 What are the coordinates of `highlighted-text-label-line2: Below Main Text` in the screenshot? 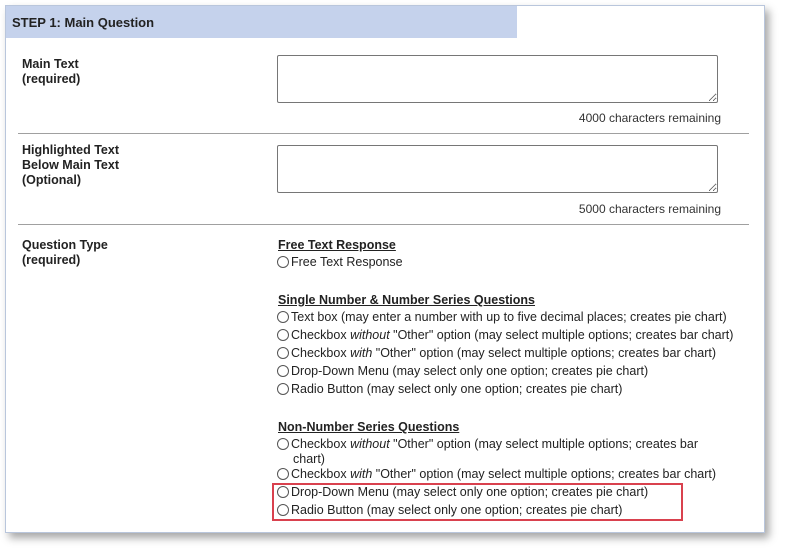 It's located at (71, 165).